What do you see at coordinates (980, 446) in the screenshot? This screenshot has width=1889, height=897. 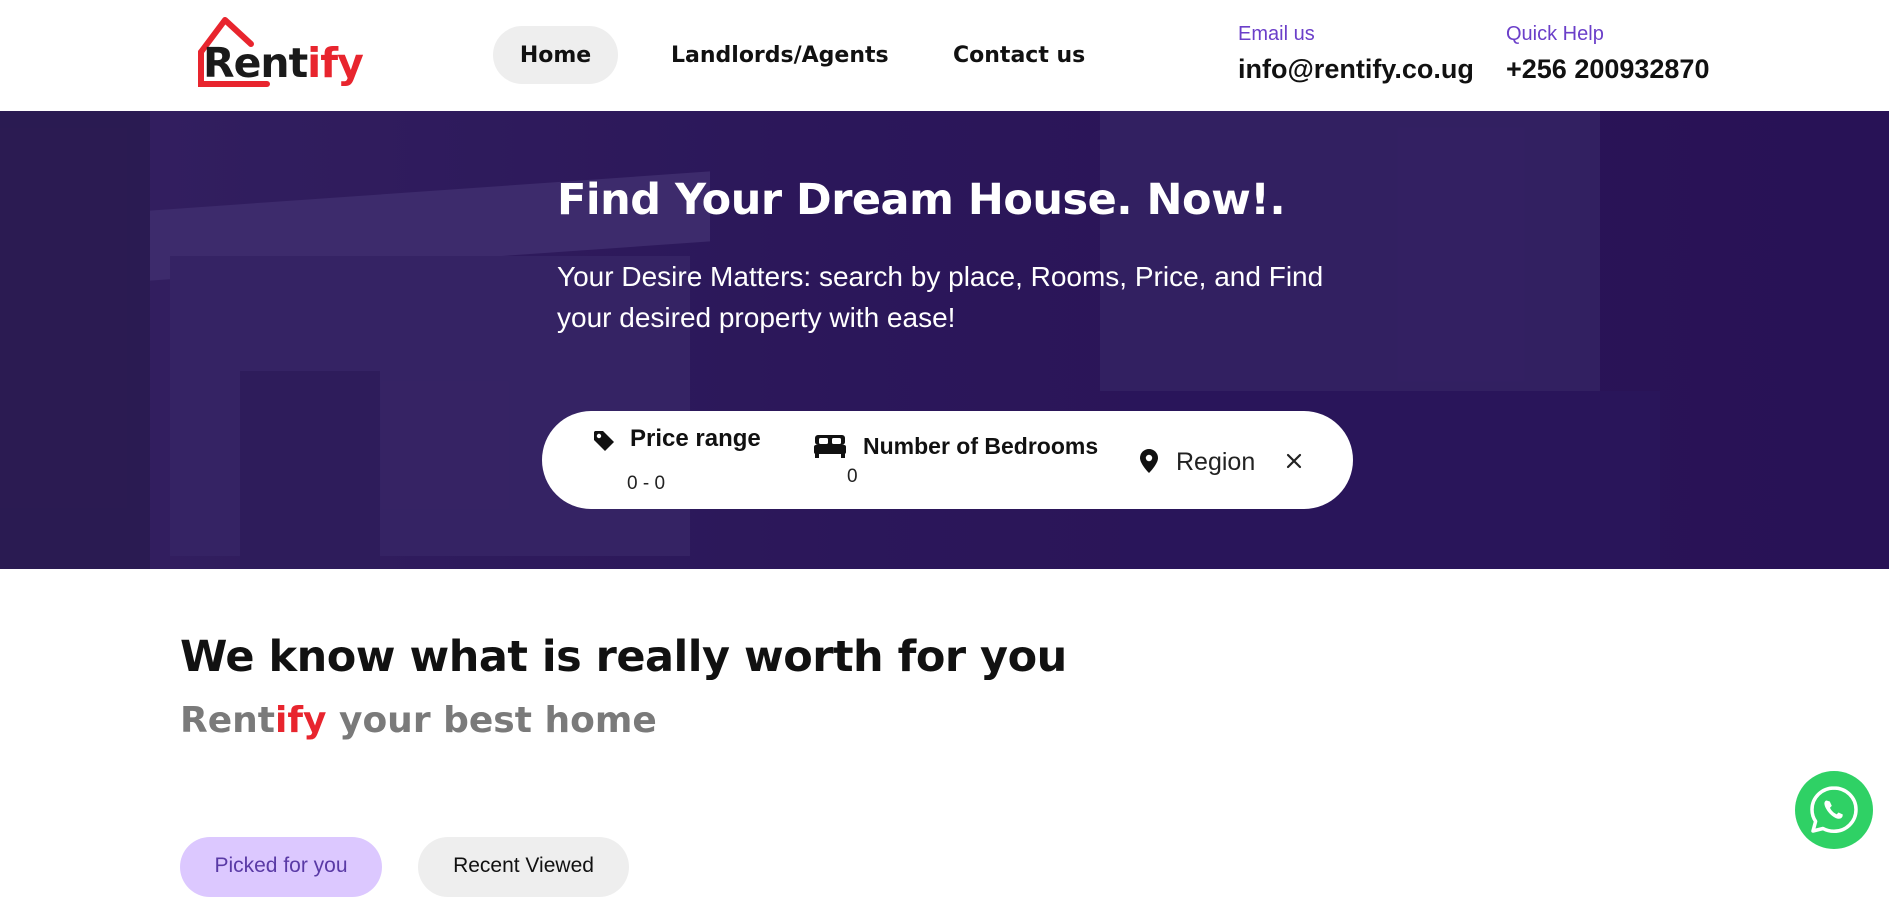 I see `bedrooms-label: Number of Bedrooms` at bounding box center [980, 446].